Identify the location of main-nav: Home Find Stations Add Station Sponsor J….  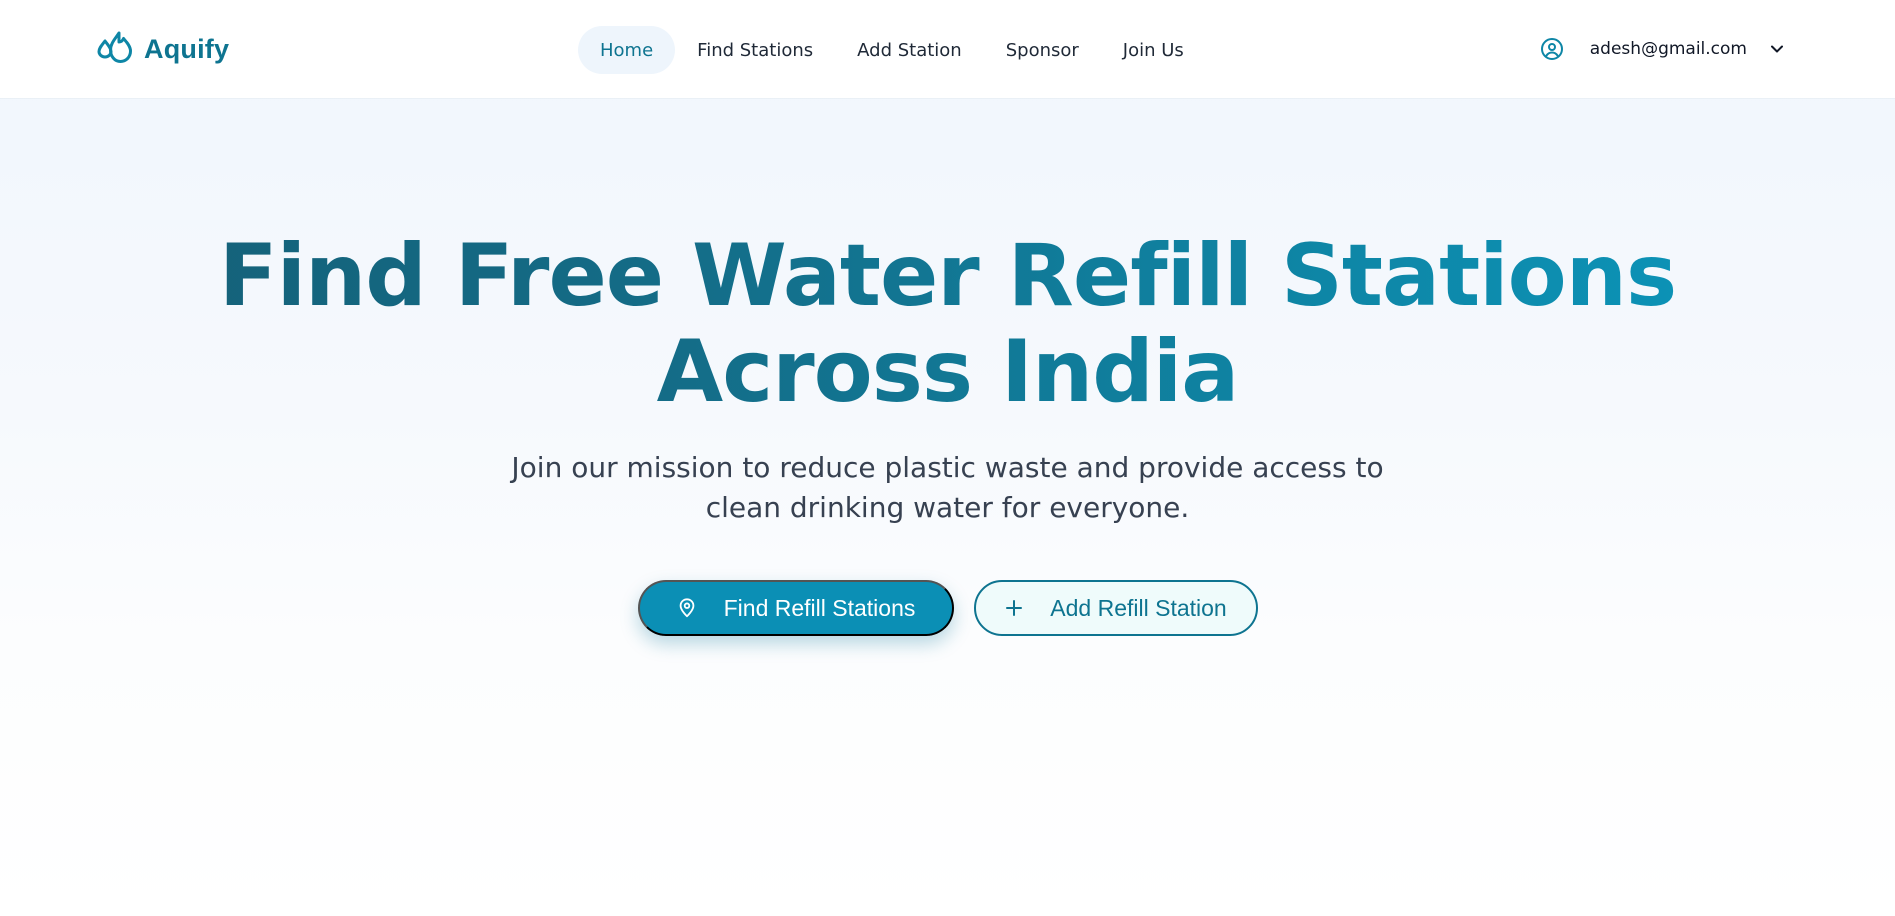
(892, 50).